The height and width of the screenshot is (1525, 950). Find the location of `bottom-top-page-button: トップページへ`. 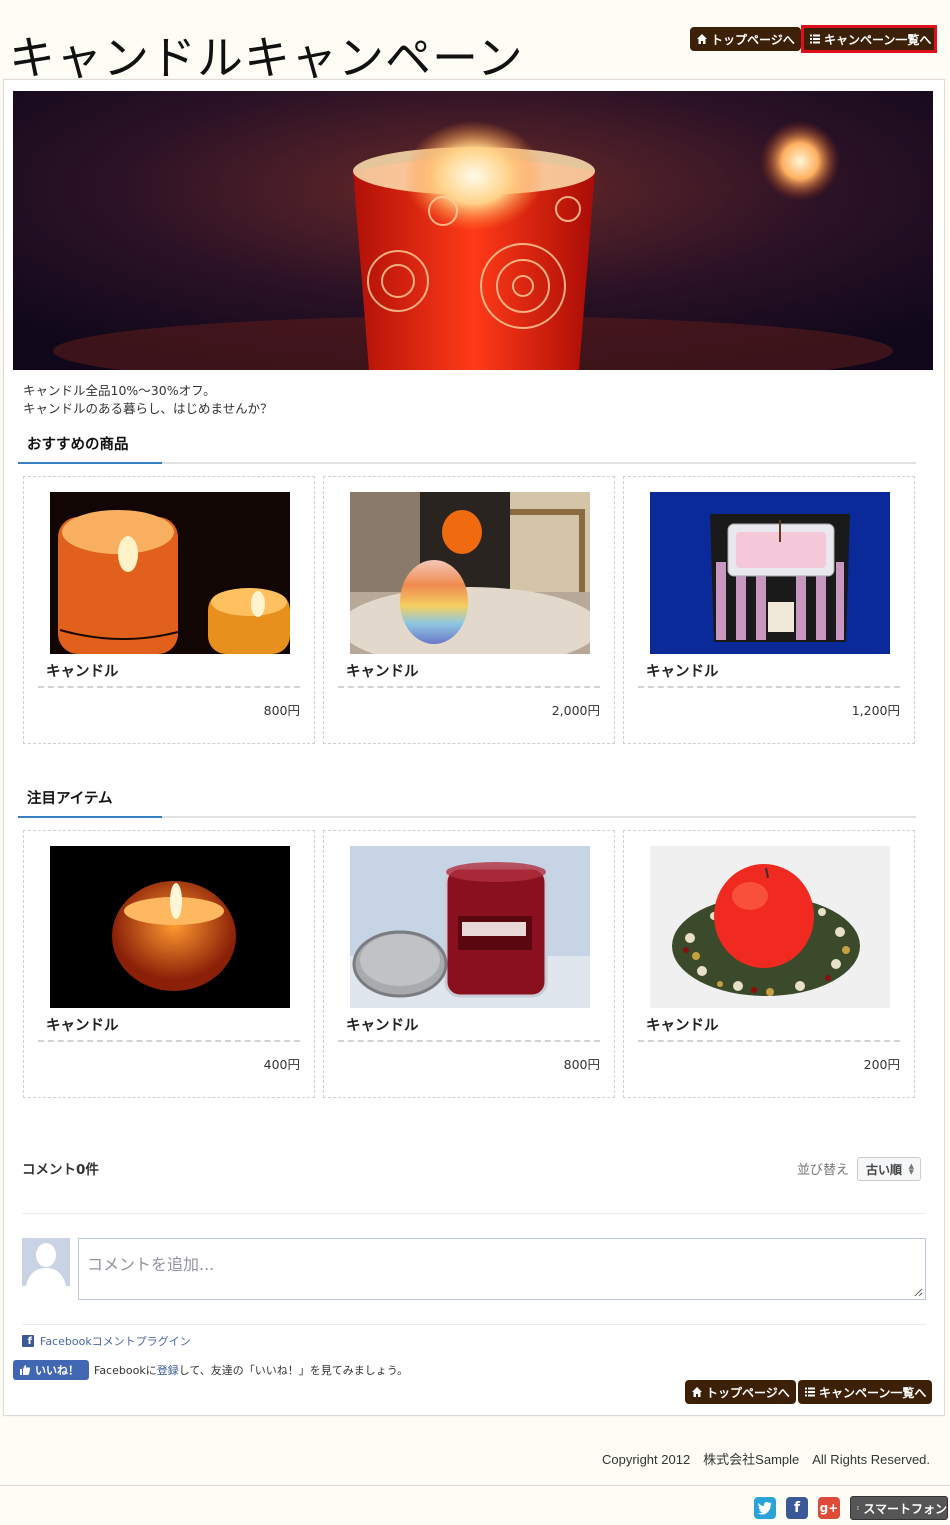

bottom-top-page-button: トップページへ is located at coordinates (740, 1392).